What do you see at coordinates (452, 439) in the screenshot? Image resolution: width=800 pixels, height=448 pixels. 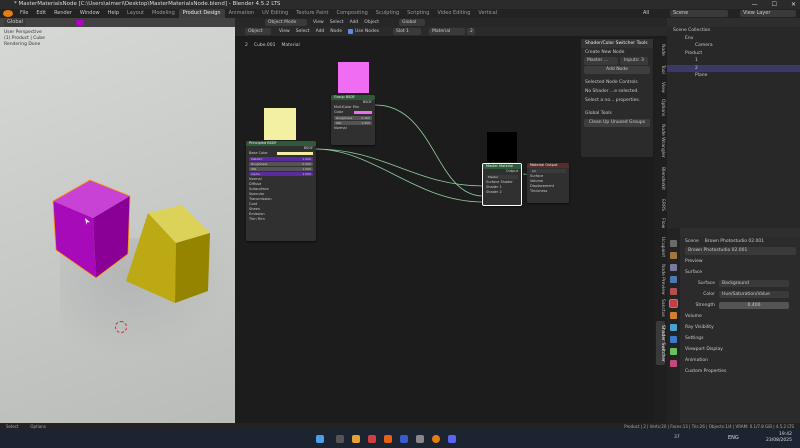 I see `discord-icon` at bounding box center [452, 439].